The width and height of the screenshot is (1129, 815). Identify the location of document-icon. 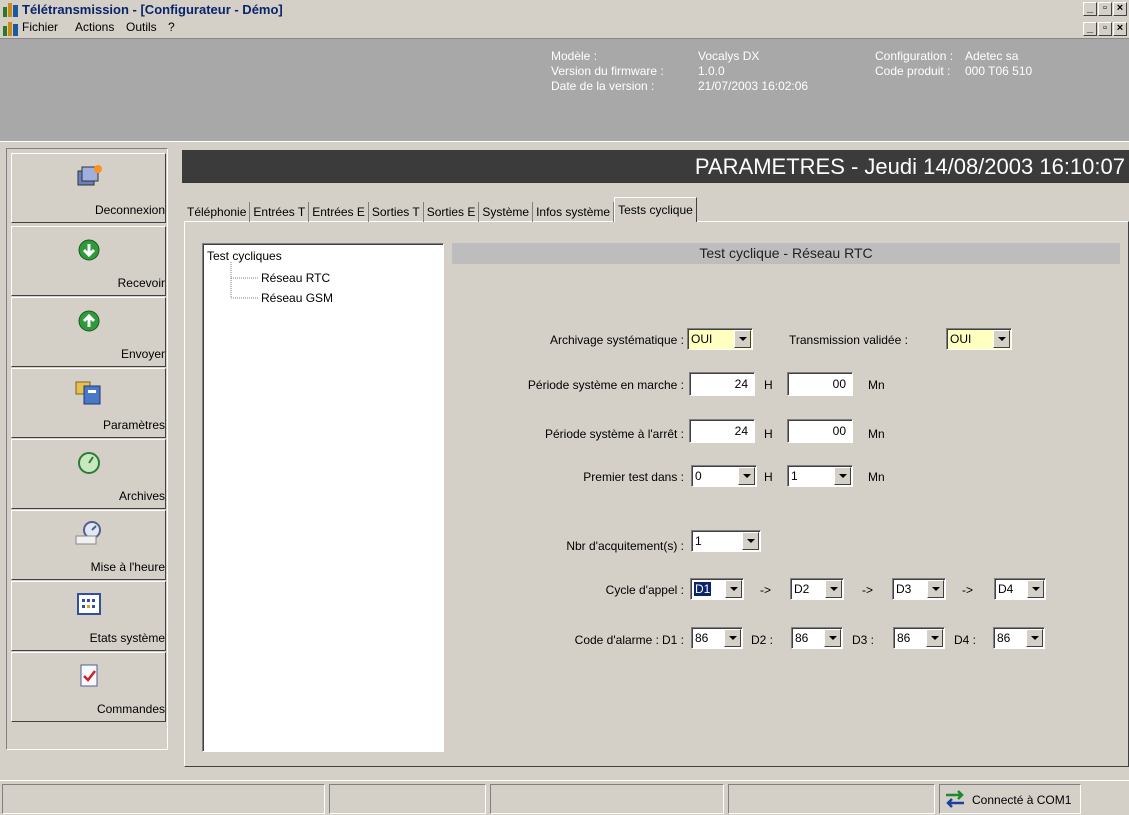
(10, 29).